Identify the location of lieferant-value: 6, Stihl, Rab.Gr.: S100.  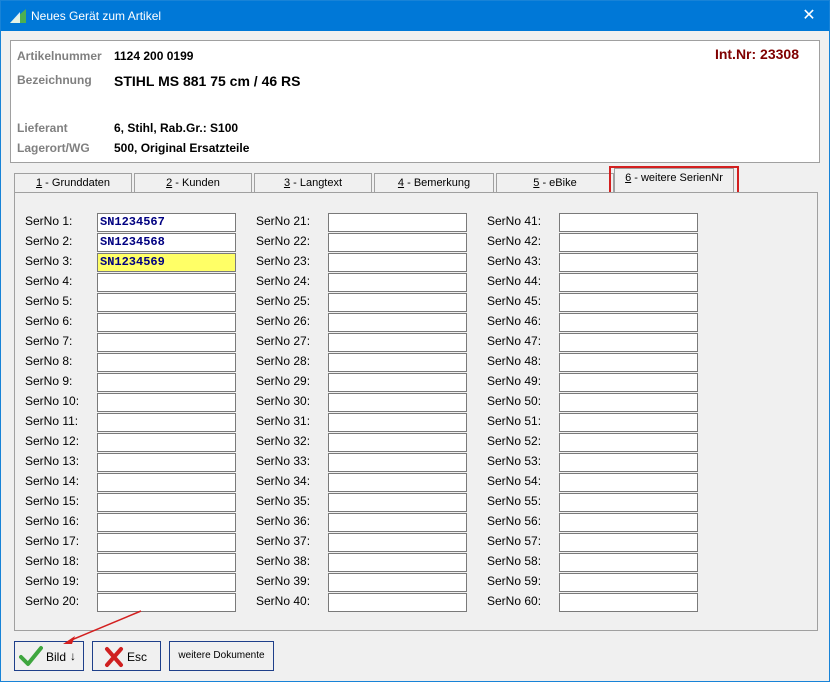
(176, 128).